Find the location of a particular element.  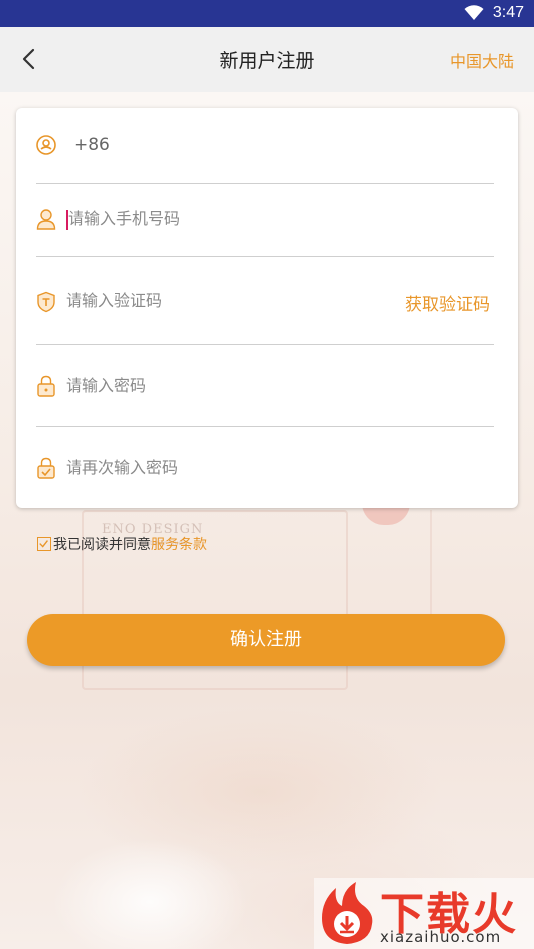

agreement-text: 我已阅读并同意 is located at coordinates (102, 545).